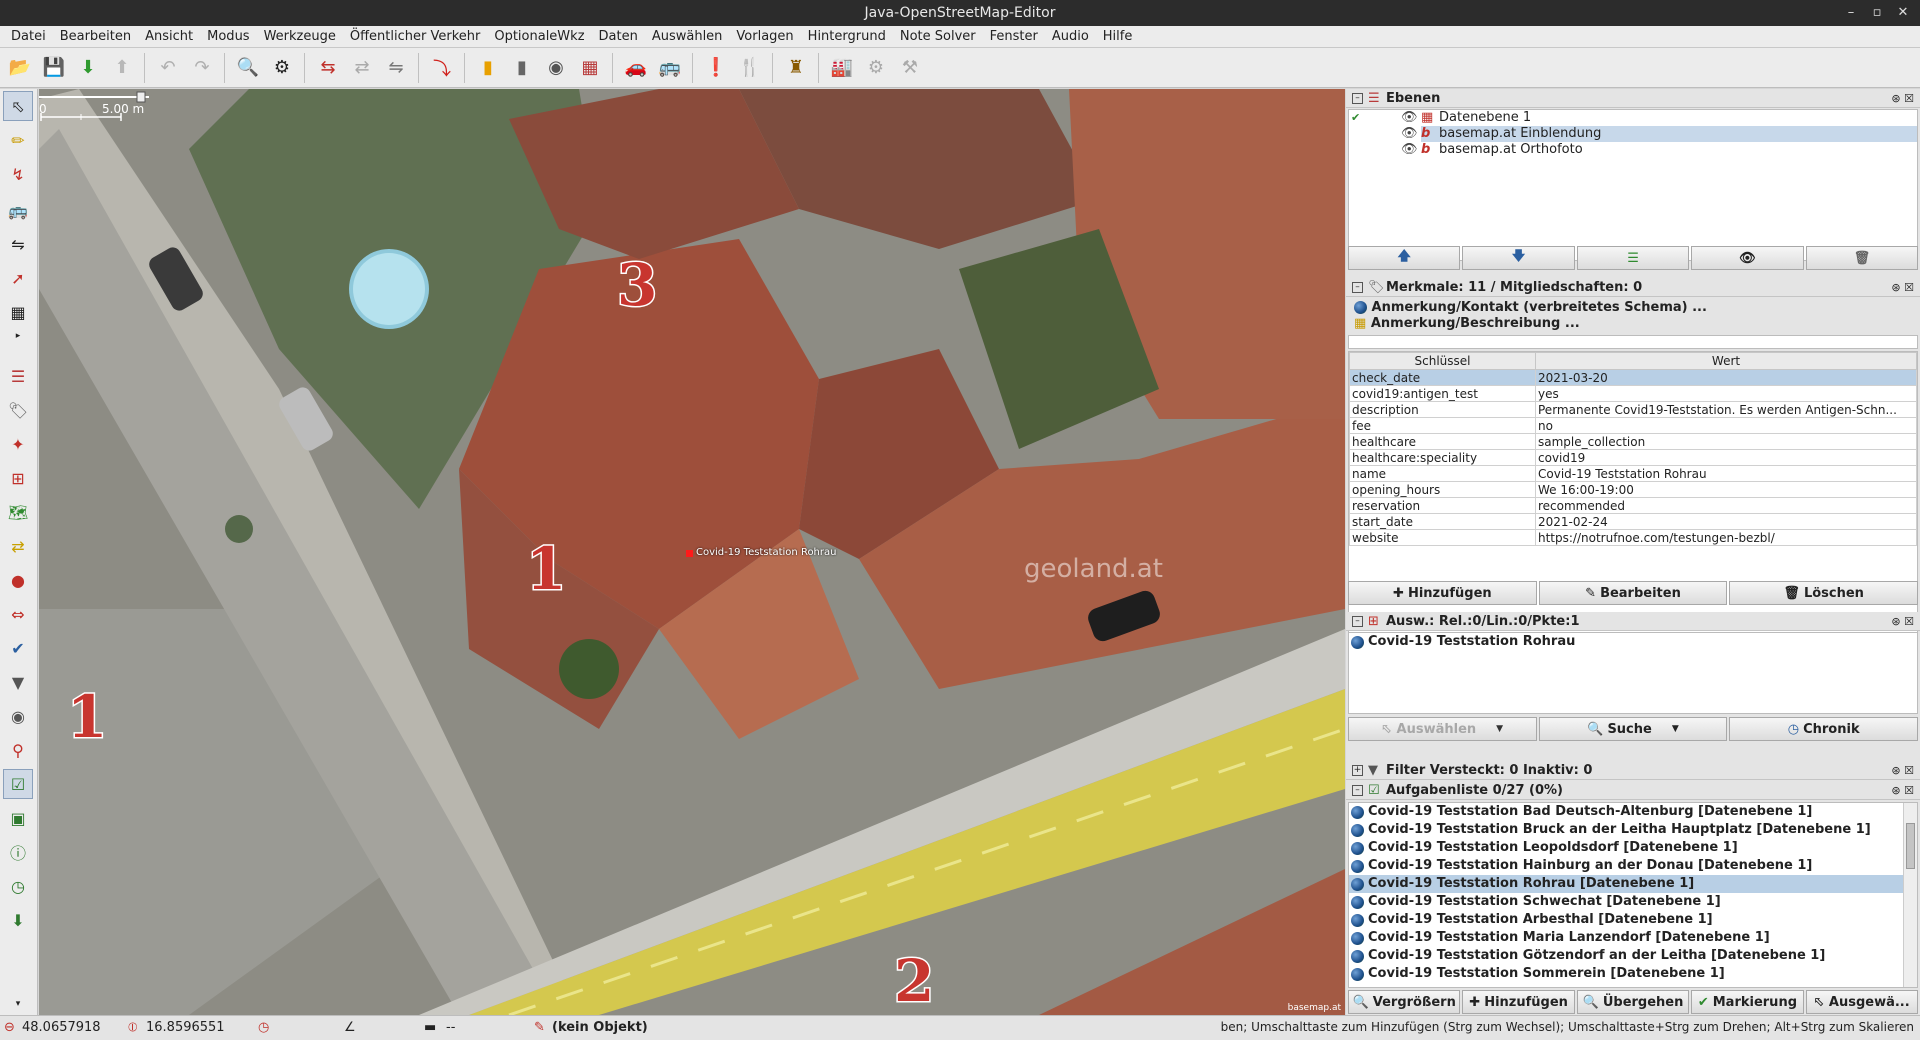 The width and height of the screenshot is (1920, 1040). What do you see at coordinates (1659, 134) in the screenshot?
I see `layer-row-selected: 👁 b basemap.at Einblendung` at bounding box center [1659, 134].